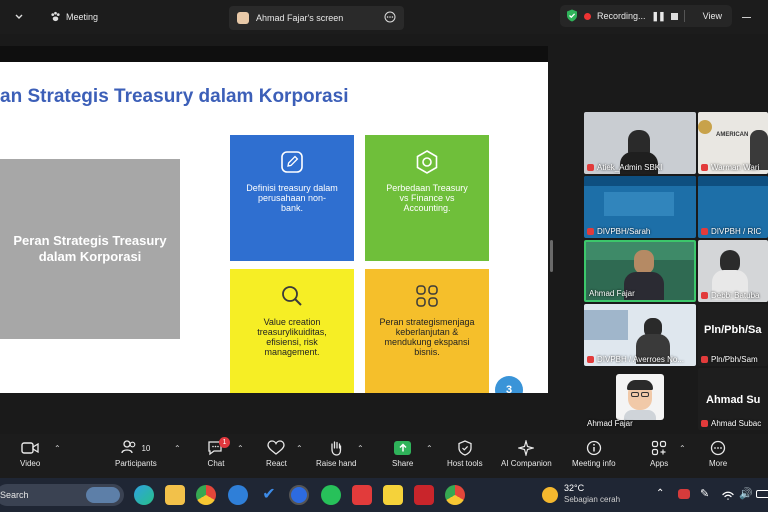 The height and width of the screenshot is (512, 768). I want to click on participant-tile: Ahmad Fajar, so click(640, 399).